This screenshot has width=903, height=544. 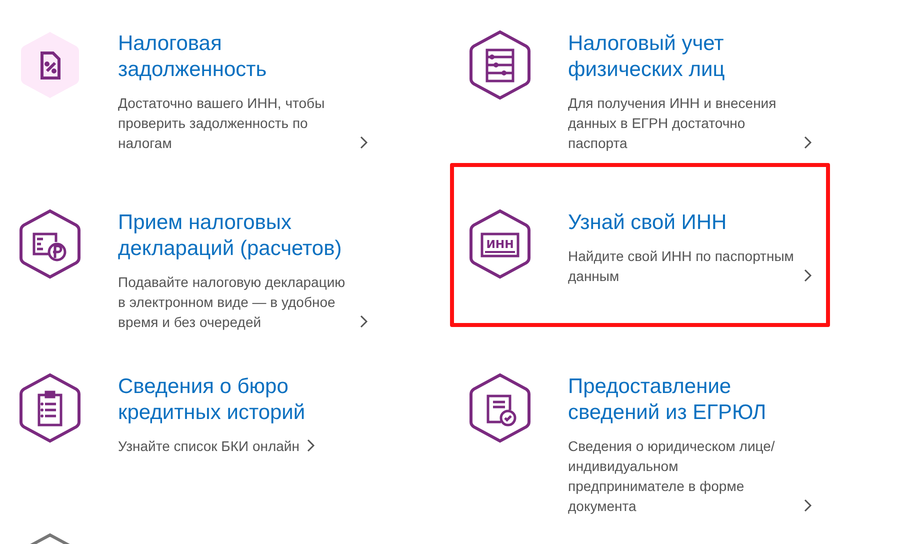 I want to click on document-check-icon, so click(x=500, y=408).